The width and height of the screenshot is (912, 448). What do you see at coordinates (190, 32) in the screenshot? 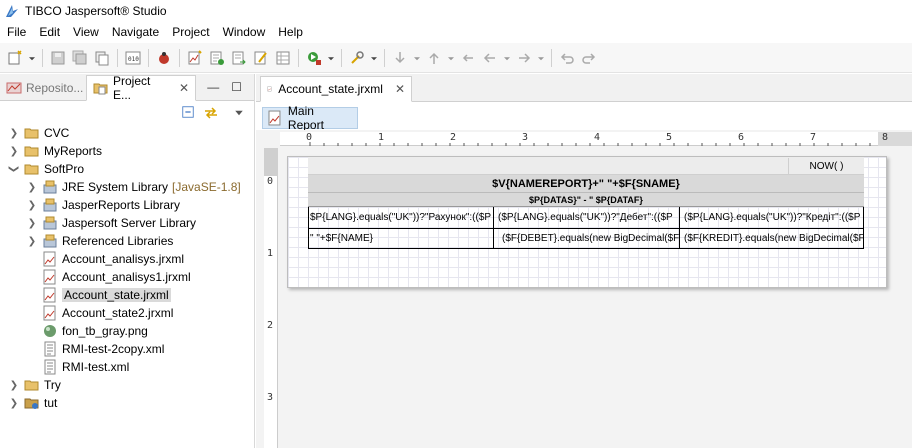
I see `menu-project: Project` at bounding box center [190, 32].